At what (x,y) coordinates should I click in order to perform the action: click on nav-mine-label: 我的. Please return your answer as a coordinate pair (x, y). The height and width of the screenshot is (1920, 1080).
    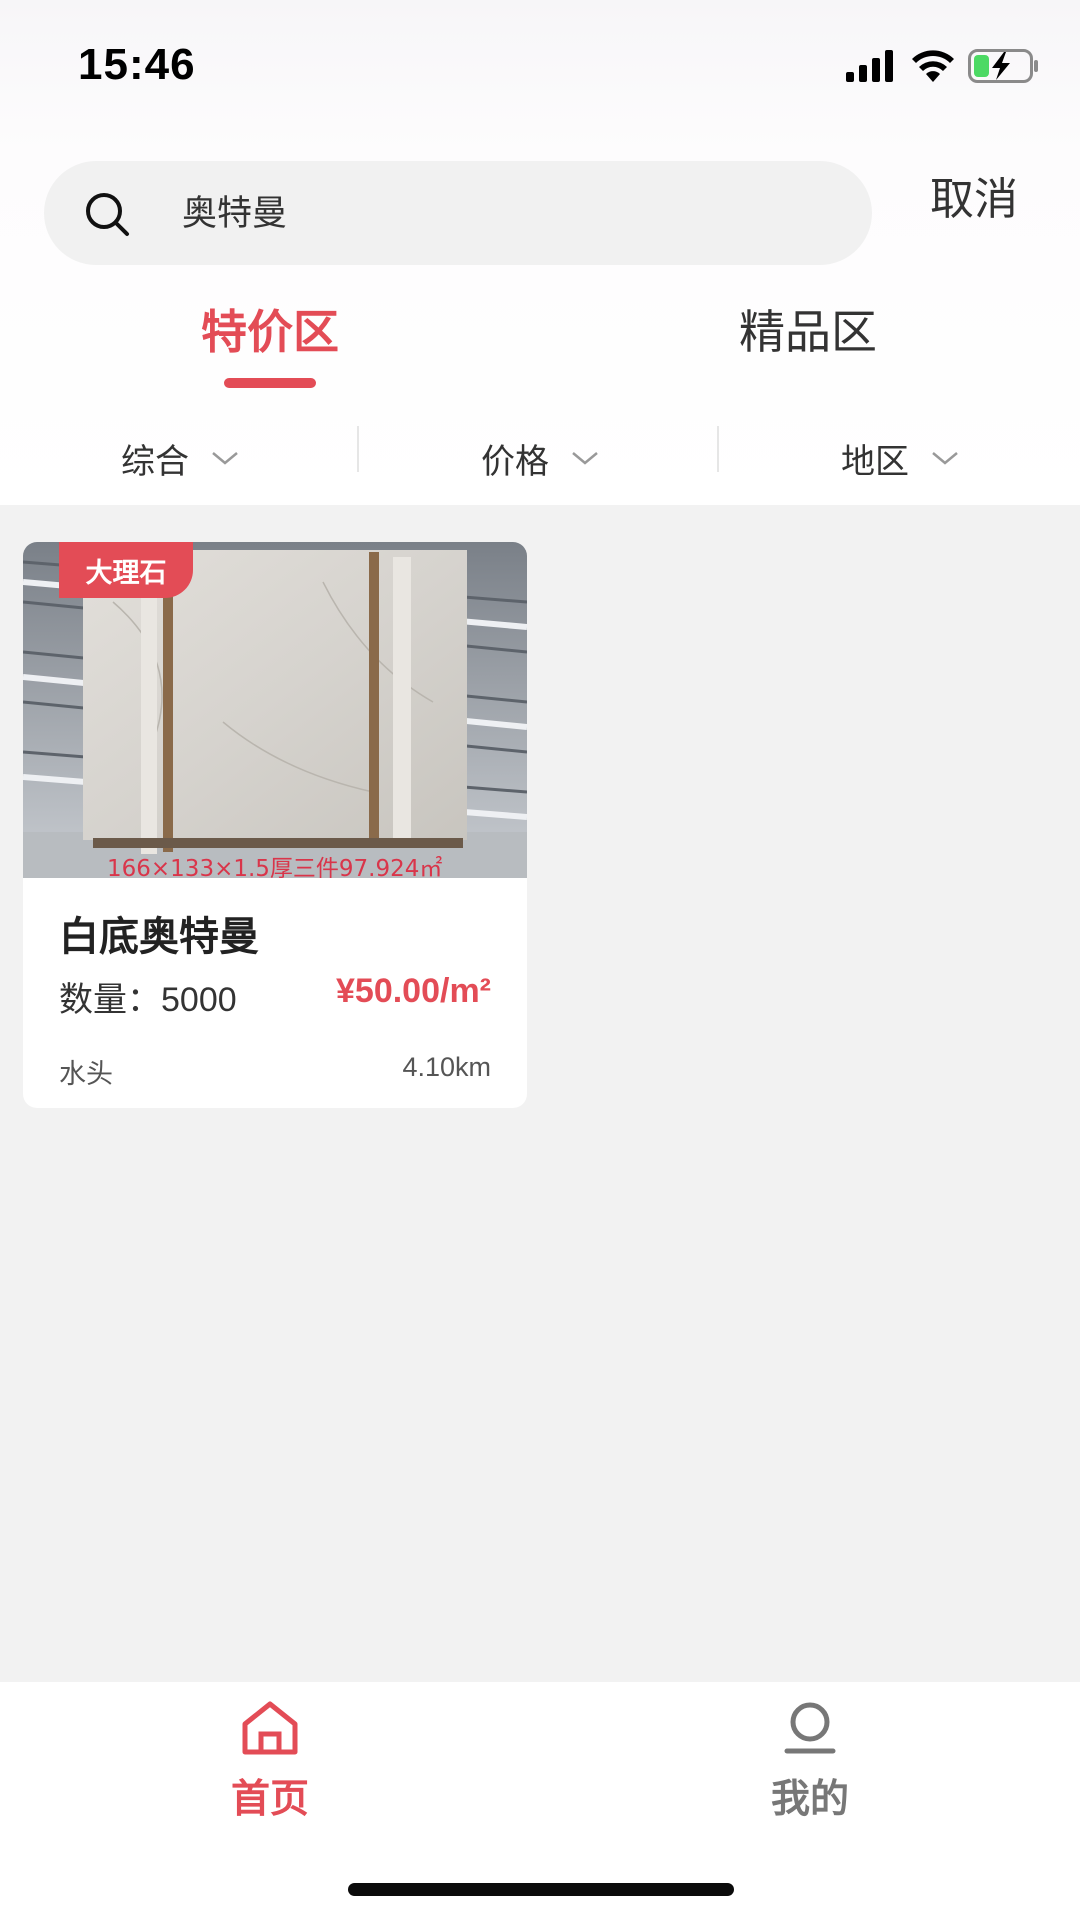
    Looking at the image, I should click on (809, 1799).